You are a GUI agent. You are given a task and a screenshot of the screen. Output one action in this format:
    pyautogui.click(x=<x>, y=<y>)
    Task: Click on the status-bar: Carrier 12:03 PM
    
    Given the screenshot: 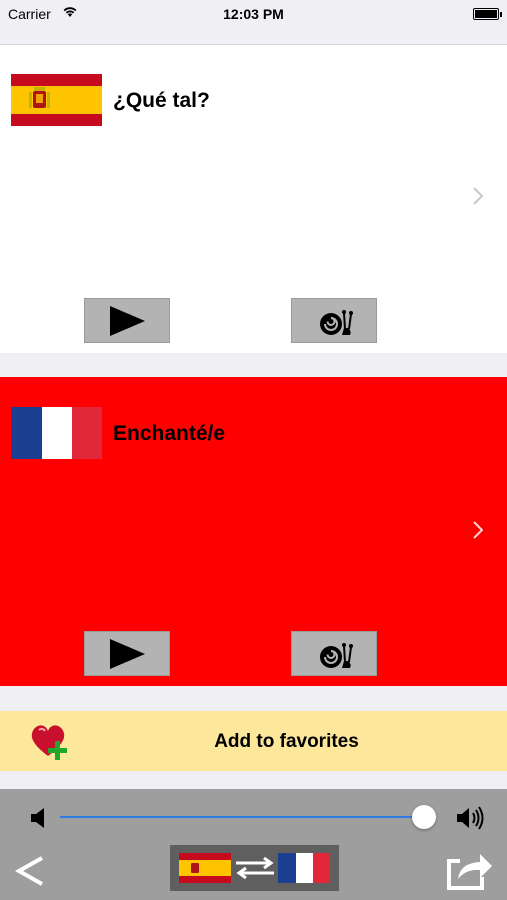 What is the action you would take?
    pyautogui.click(x=253, y=14)
    